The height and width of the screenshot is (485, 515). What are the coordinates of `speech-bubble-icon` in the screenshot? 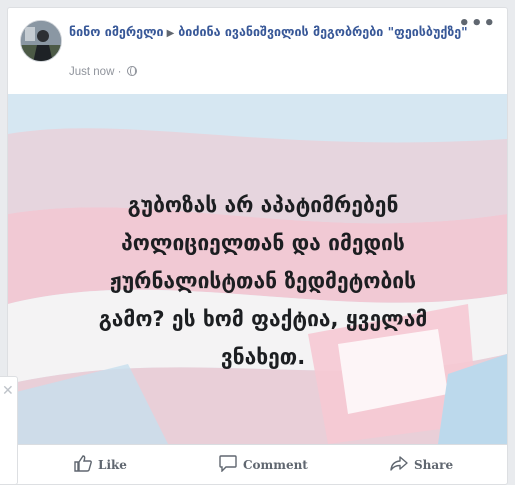 It's located at (228, 465).